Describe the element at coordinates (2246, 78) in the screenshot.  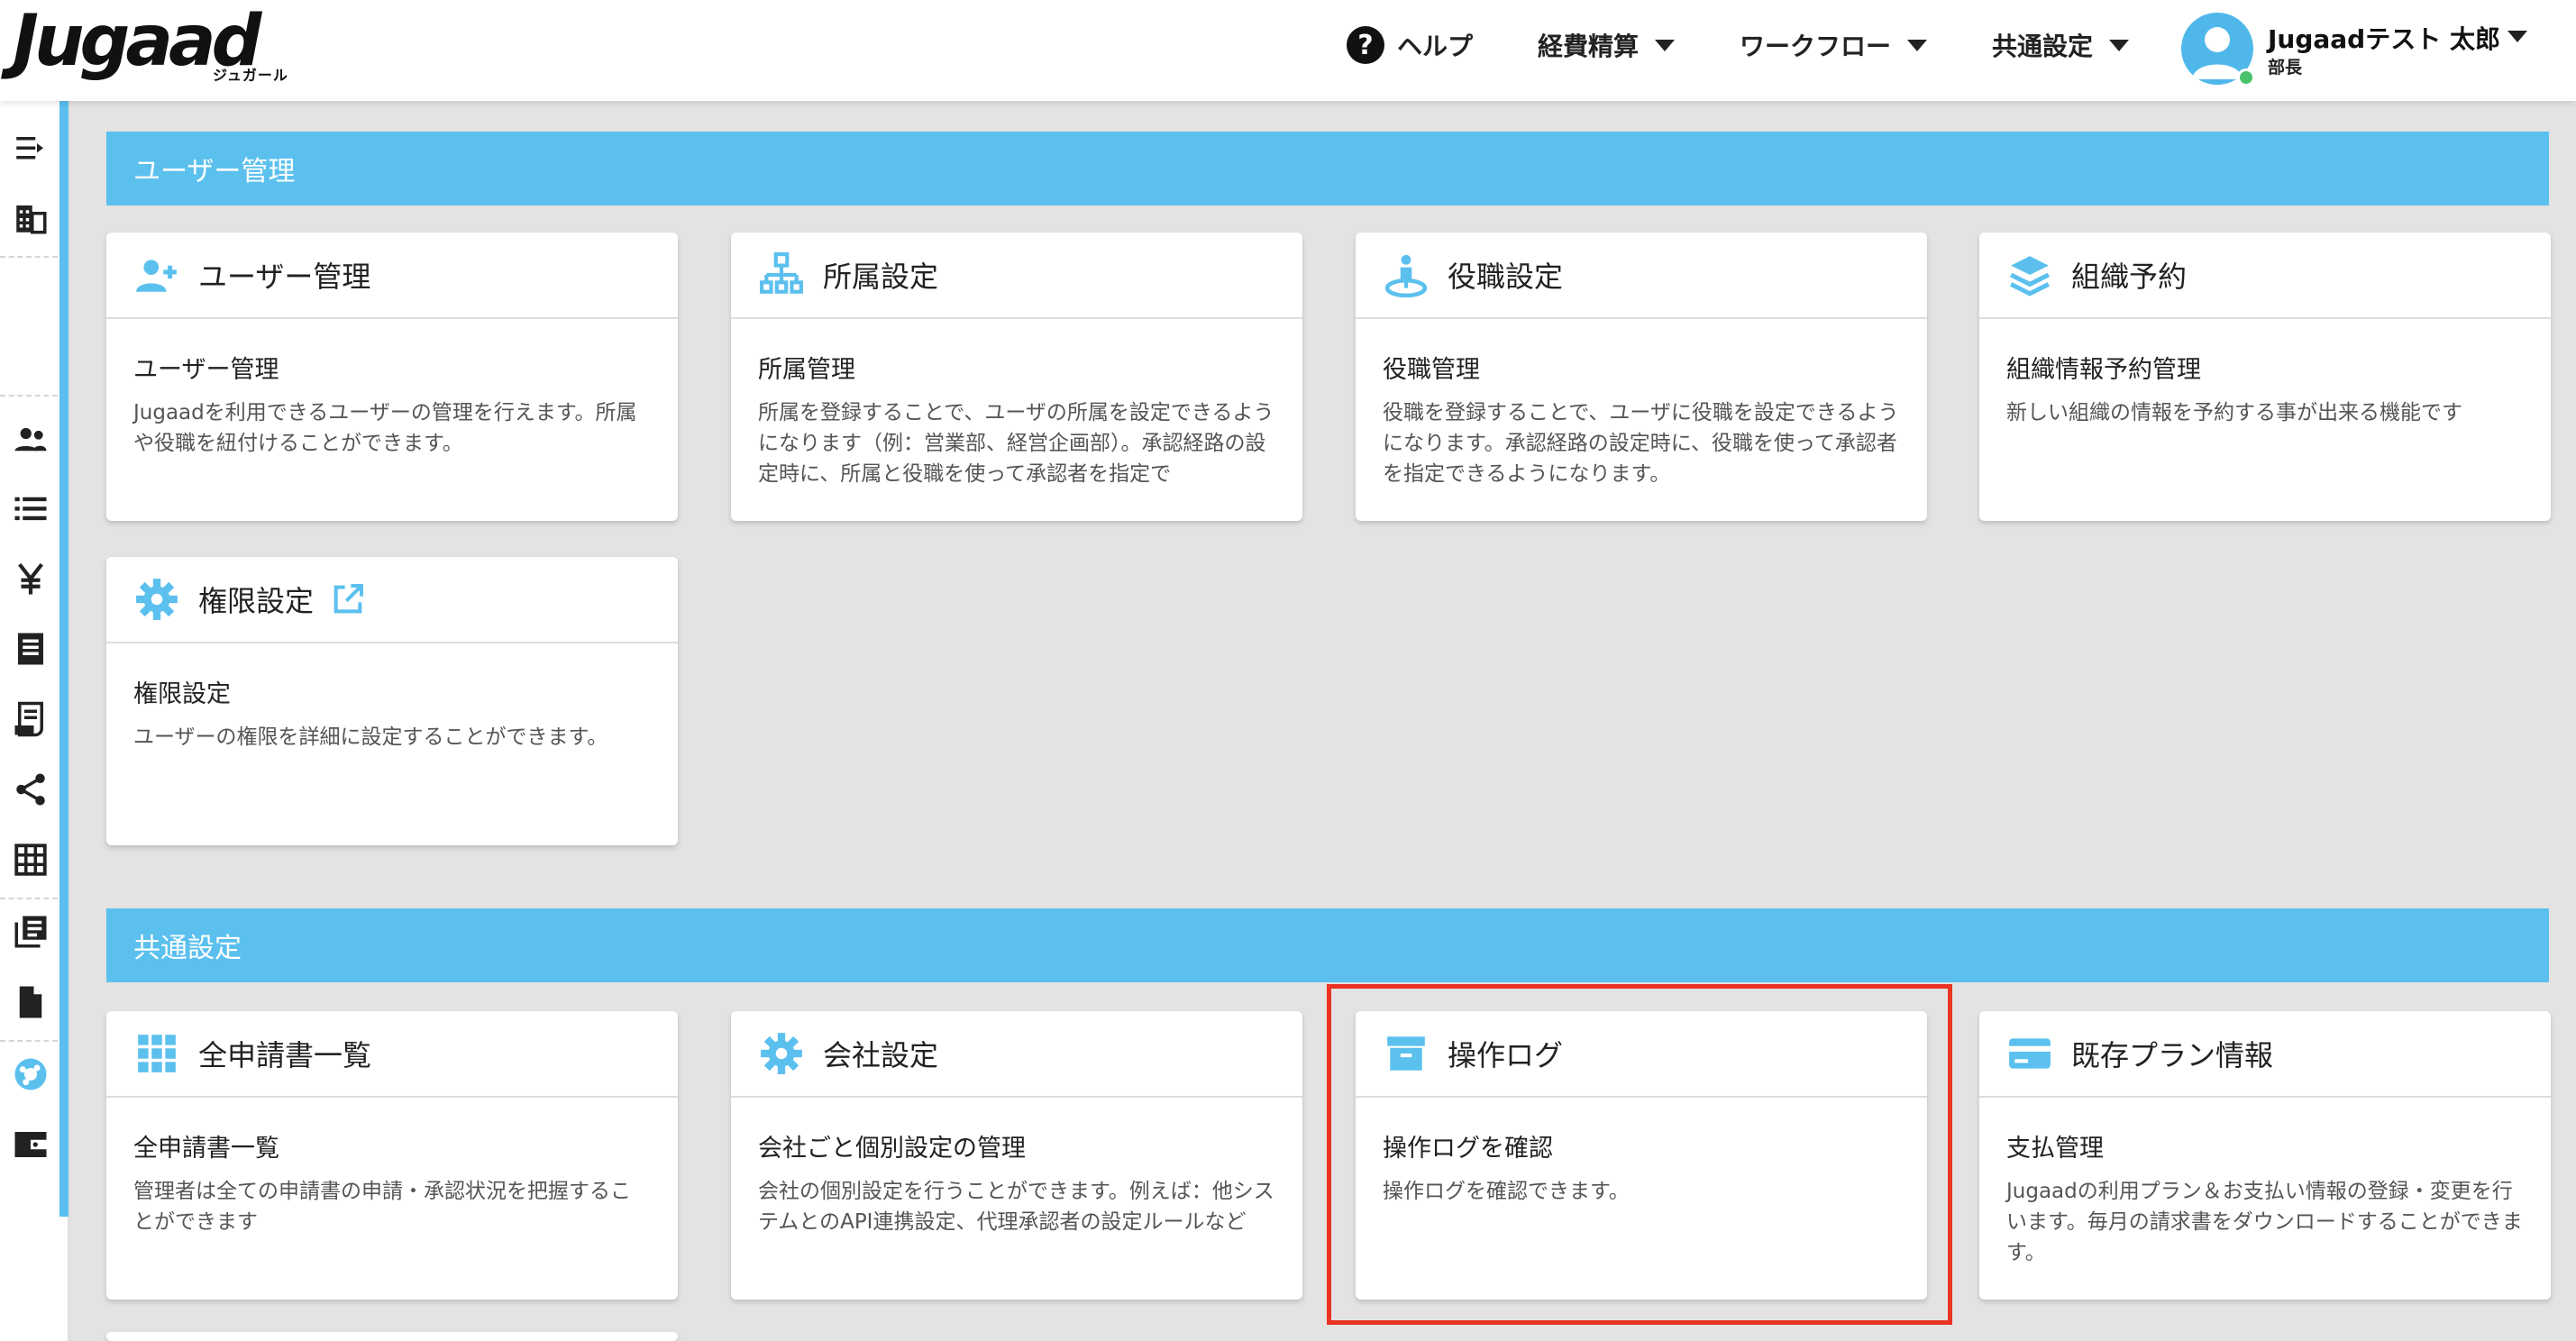
I see `online-status-icon` at that location.